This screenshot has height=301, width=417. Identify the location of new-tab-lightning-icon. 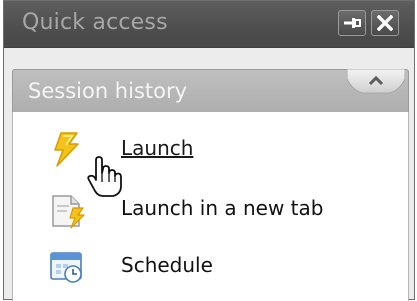
(68, 212).